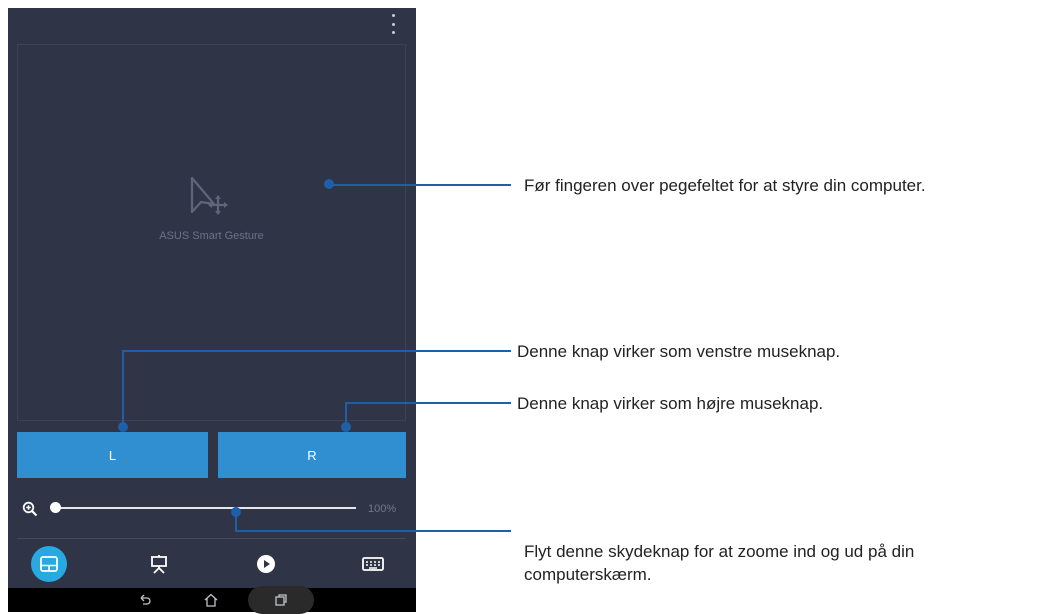 Image resolution: width=1062 pixels, height=614 pixels. I want to click on nav-home, so click(211, 600).